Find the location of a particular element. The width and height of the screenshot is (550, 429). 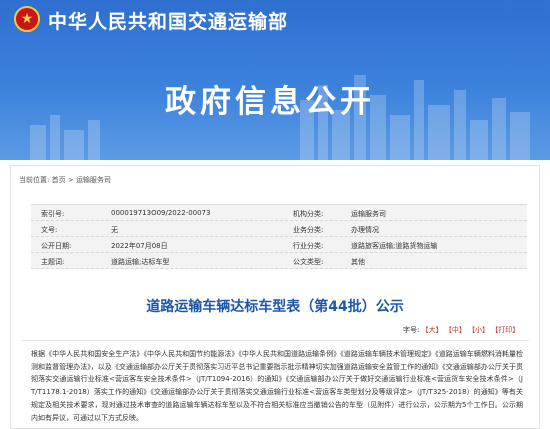

font-size-controls: 字号: 【大】 【中】 【小】 【打印】 is located at coordinates (461, 330).